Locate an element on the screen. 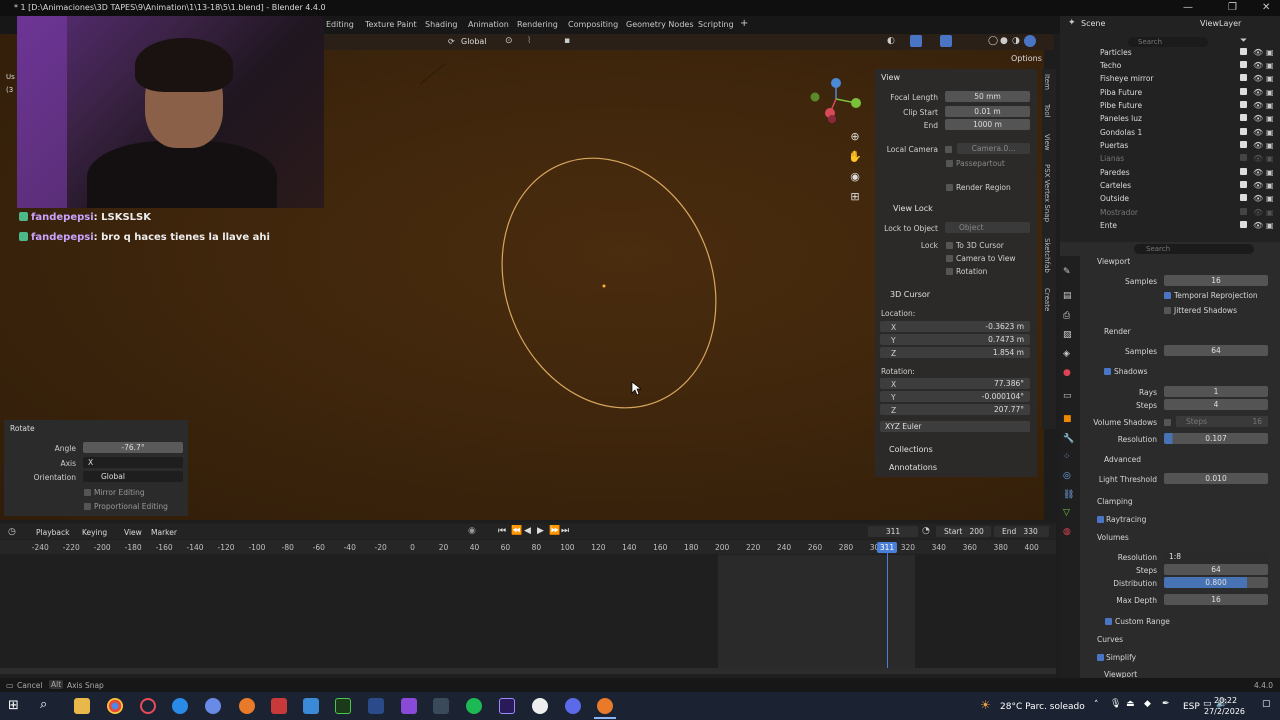 The height and width of the screenshot is (720, 1280). max-depth-field: 16 is located at coordinates (1216, 599).